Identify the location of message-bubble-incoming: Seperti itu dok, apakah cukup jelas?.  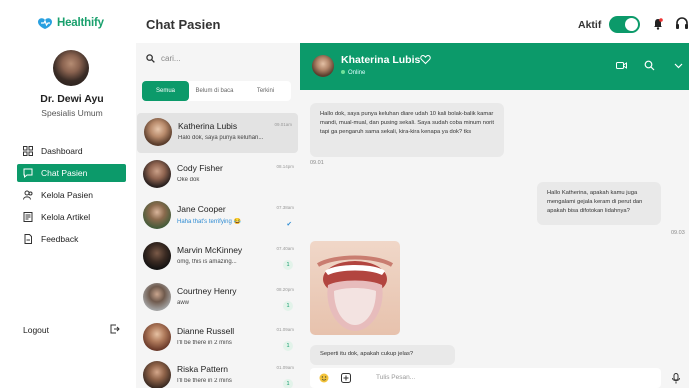
(382, 355).